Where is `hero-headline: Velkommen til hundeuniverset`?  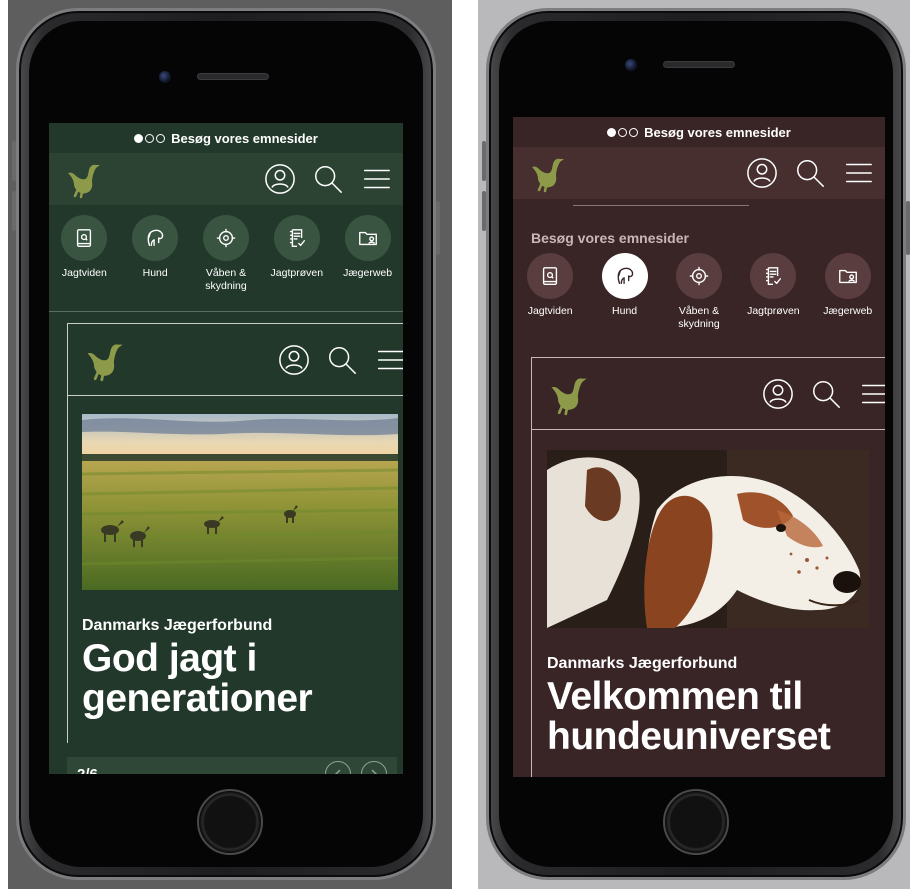 hero-headline: Velkommen til hundeuniverset is located at coordinates (689, 716).